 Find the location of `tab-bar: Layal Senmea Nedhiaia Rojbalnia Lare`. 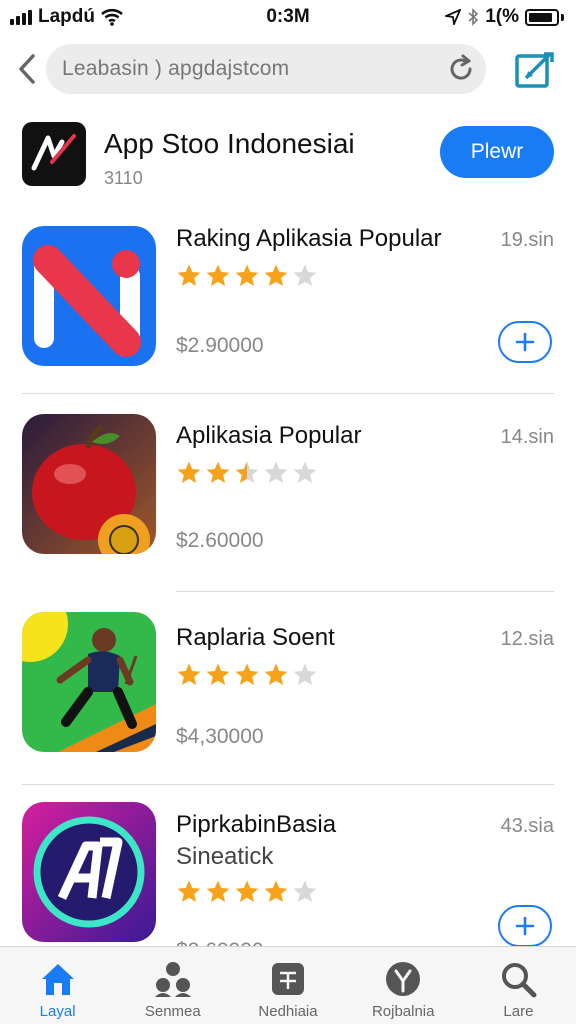

tab-bar: Layal Senmea Nedhiaia Rojbalnia Lare is located at coordinates (288, 985).